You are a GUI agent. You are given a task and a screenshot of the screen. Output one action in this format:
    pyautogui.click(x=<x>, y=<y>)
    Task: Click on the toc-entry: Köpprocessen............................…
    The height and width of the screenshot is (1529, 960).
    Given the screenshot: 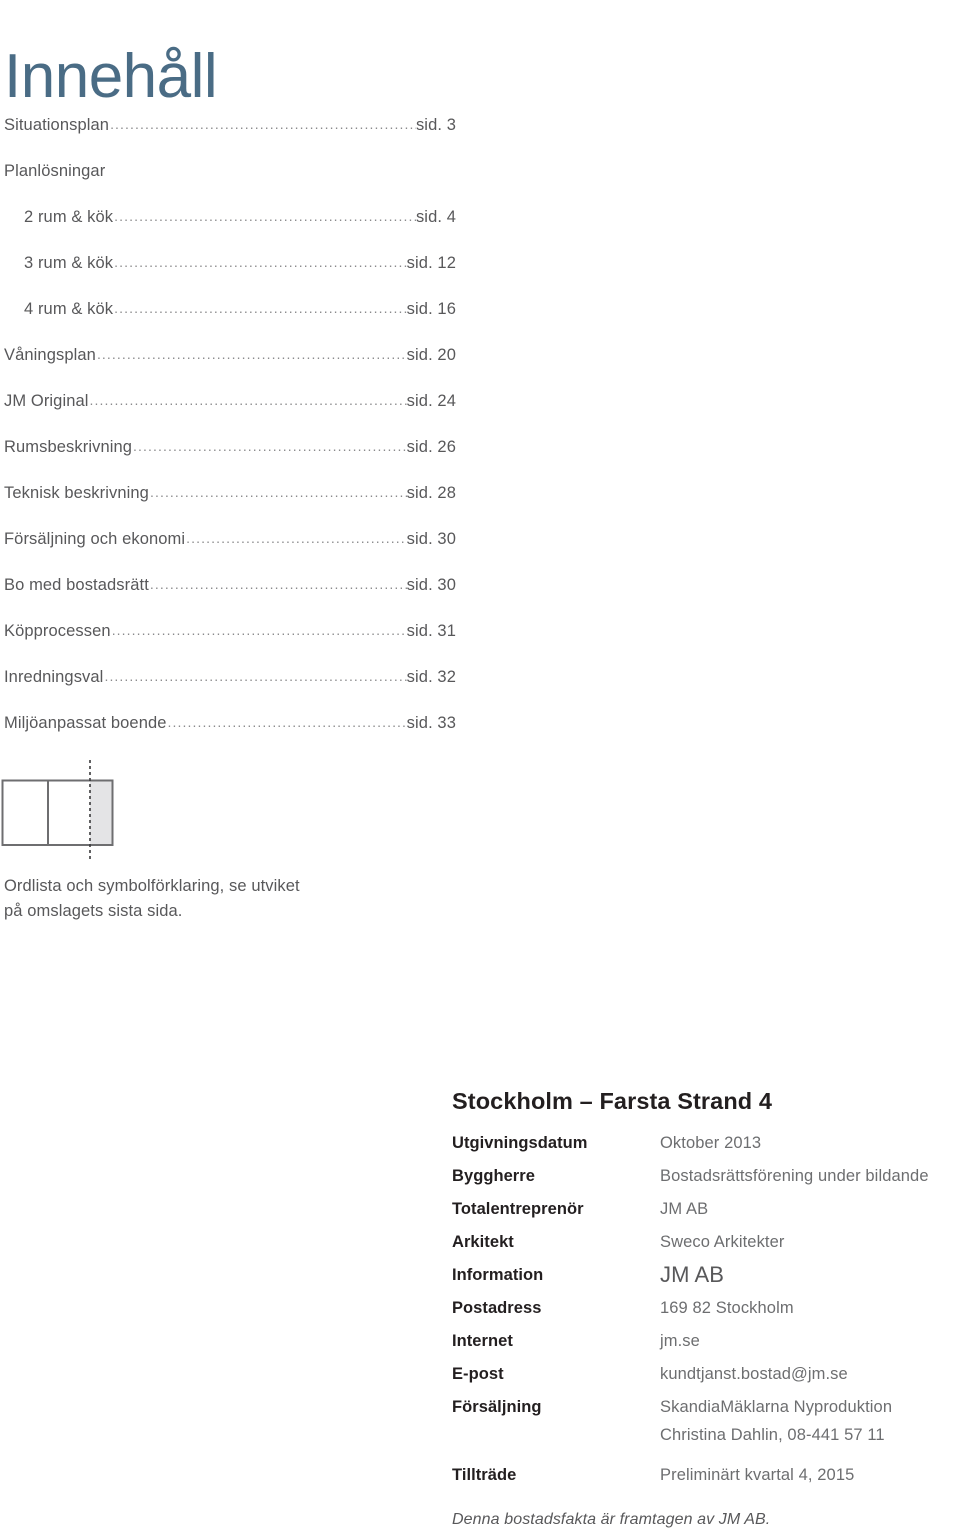 What is the action you would take?
    pyautogui.click(x=230, y=645)
    